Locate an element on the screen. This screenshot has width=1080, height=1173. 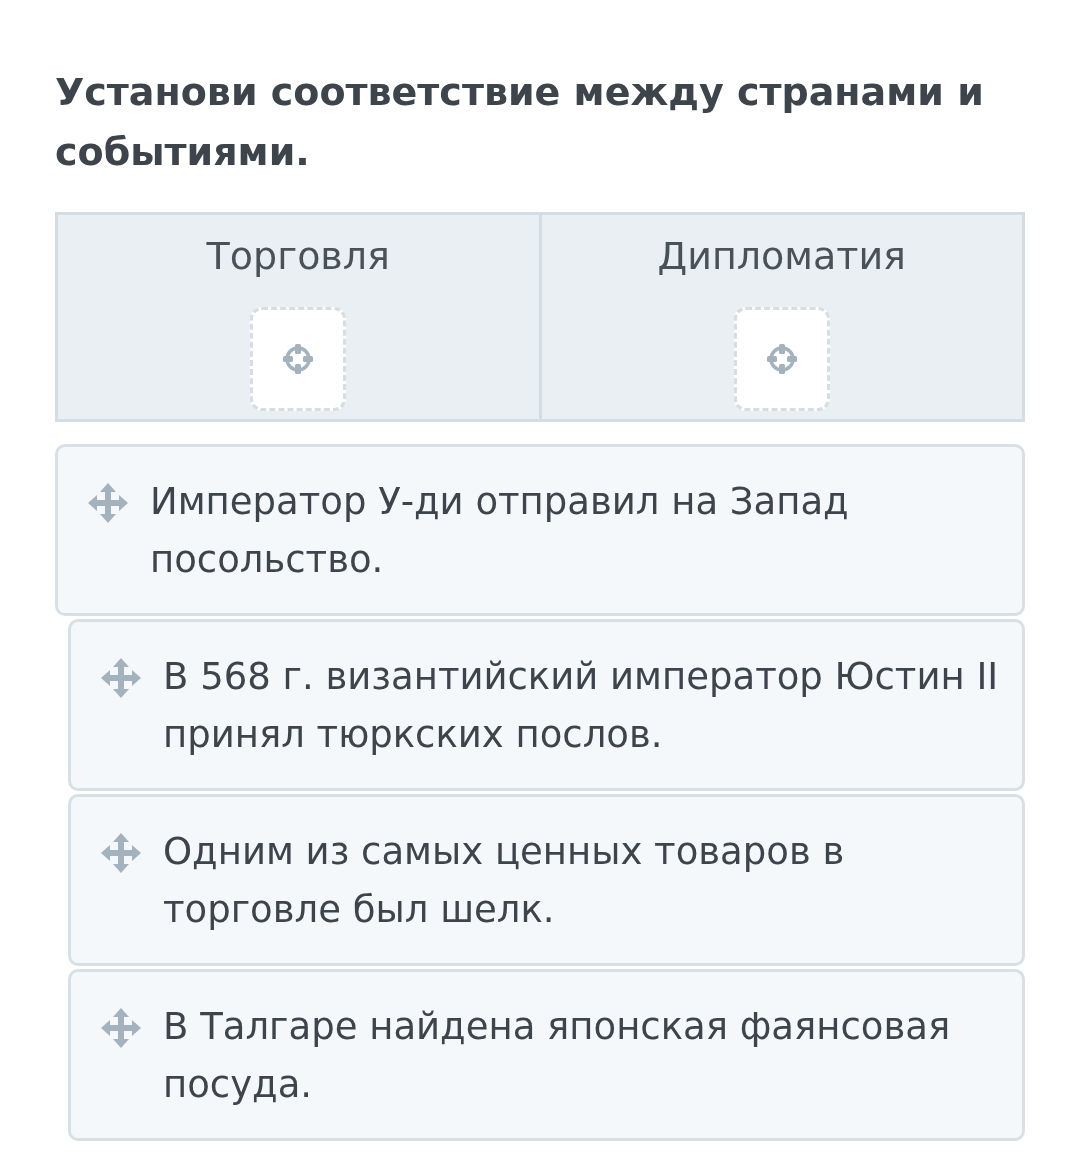
draggable-card: В Талгаре найдена японская фаянсовая посуда. is located at coordinates (546, 1055).